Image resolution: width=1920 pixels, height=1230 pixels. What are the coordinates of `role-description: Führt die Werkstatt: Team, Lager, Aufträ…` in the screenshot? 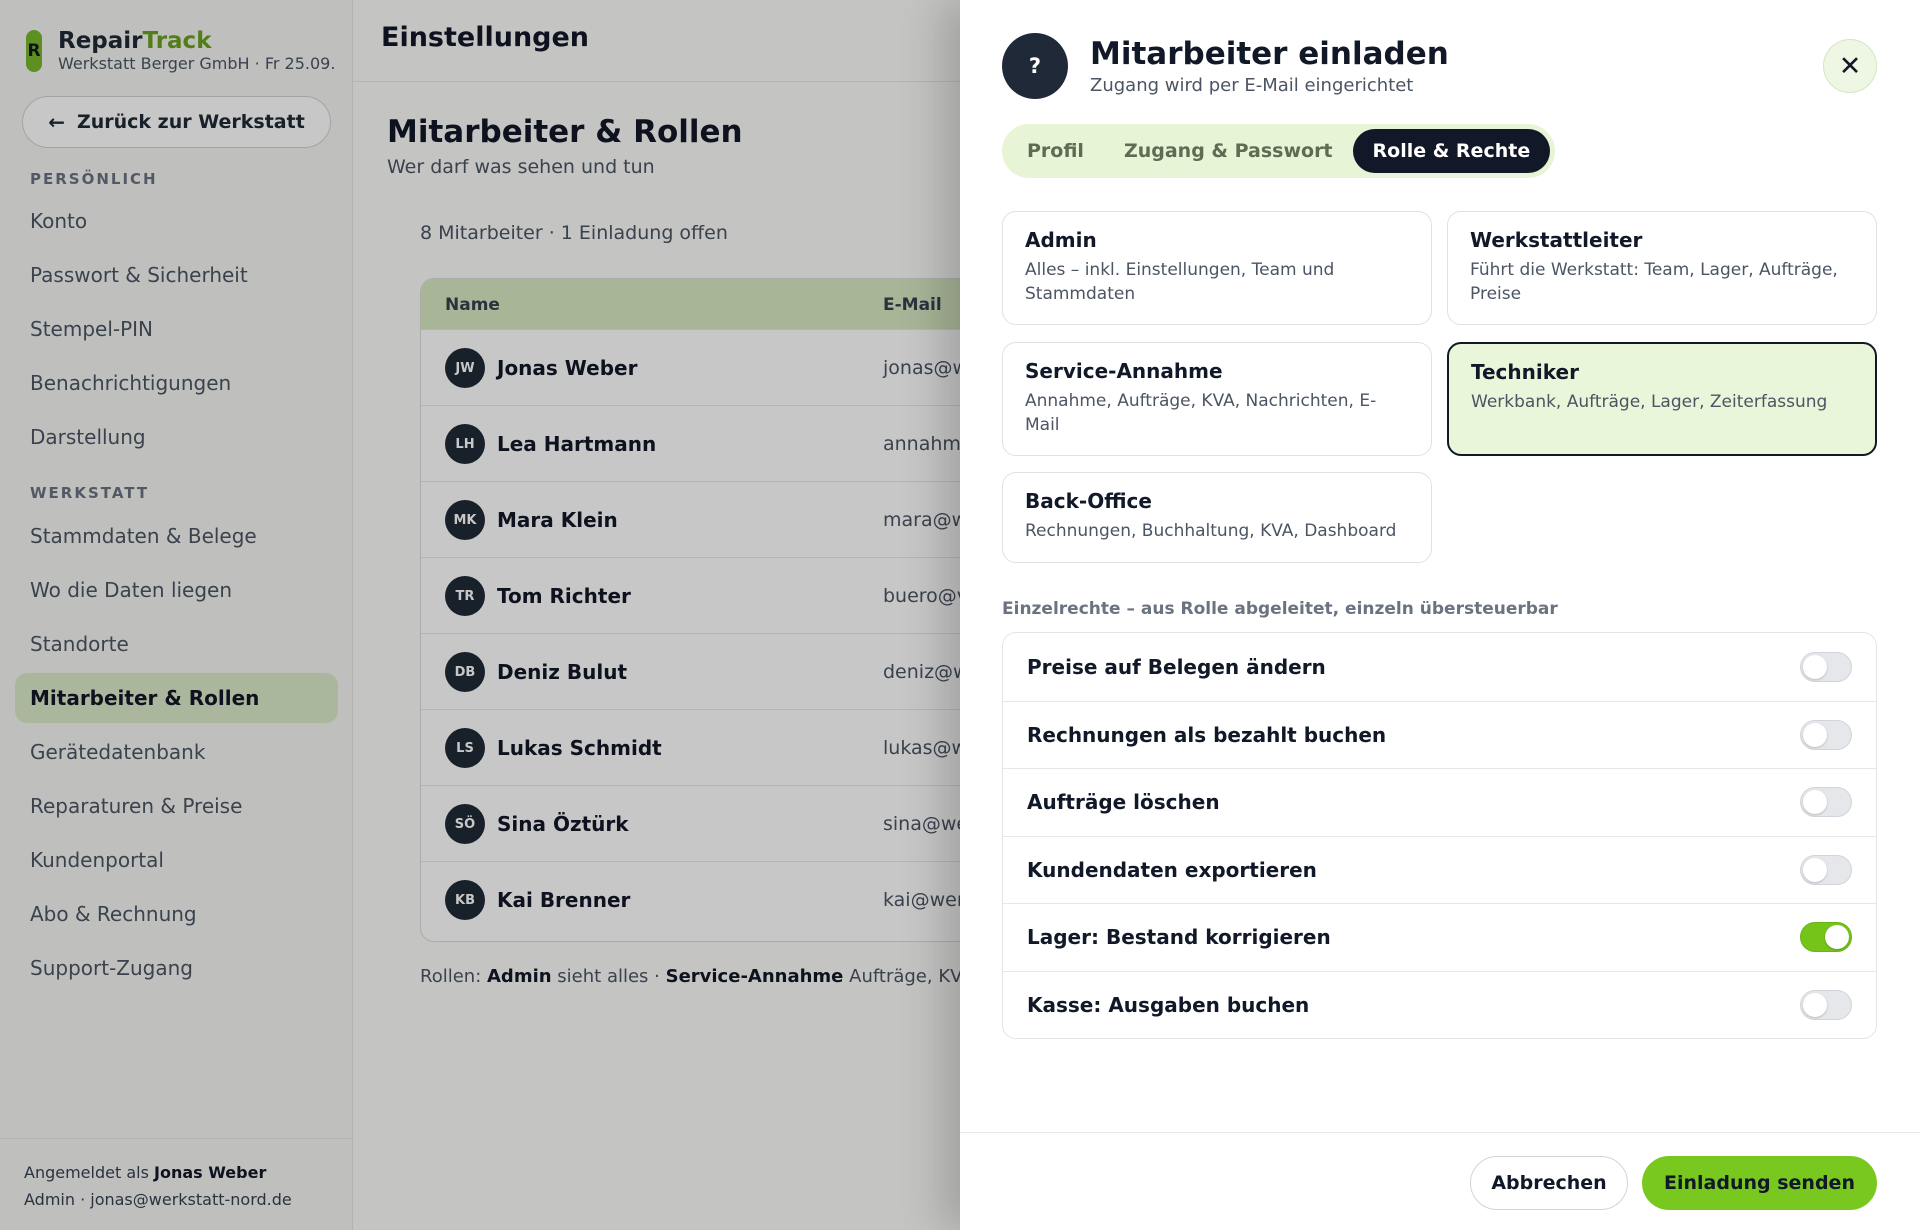 It's located at (1654, 282).